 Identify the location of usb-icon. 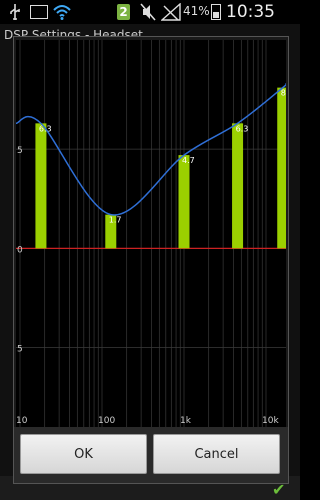
(15, 12).